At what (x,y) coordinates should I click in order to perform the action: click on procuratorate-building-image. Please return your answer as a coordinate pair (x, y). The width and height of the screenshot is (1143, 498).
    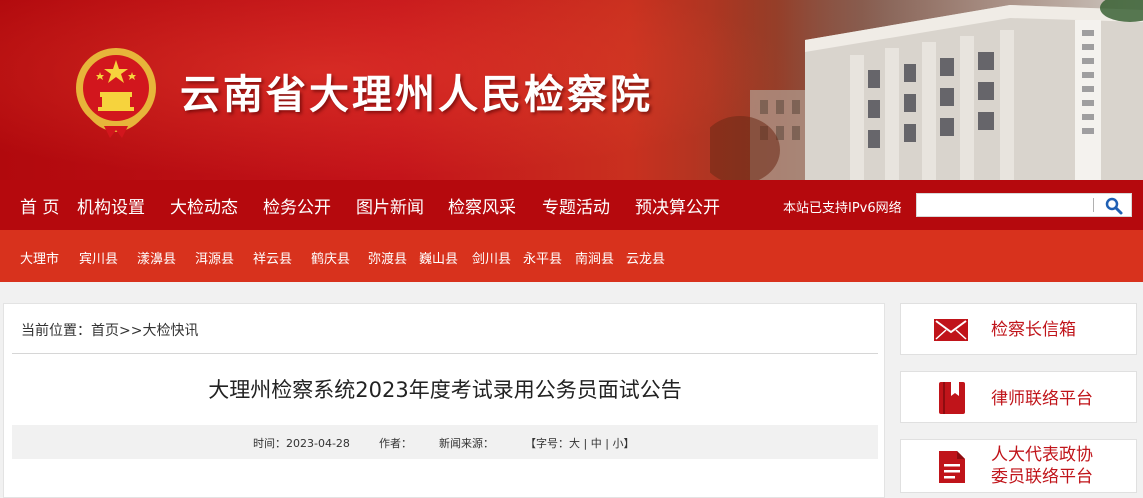
    Looking at the image, I should click on (926, 90).